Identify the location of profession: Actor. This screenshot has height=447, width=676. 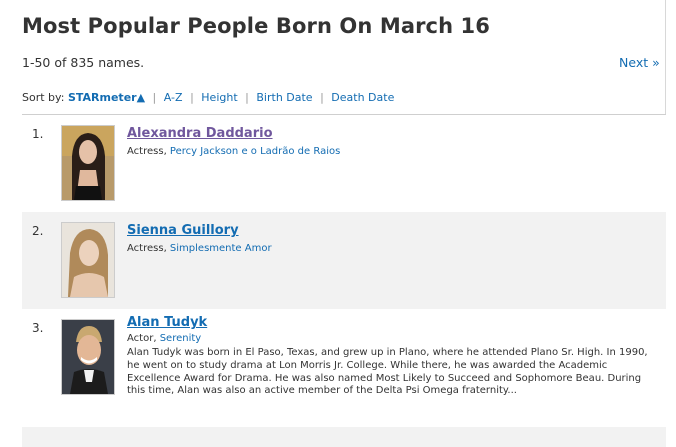
(140, 338).